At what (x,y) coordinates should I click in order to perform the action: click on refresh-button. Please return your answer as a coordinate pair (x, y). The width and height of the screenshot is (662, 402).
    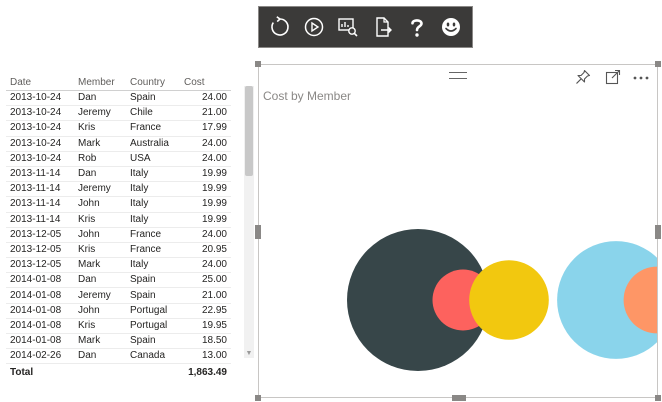
    Looking at the image, I should click on (280, 27).